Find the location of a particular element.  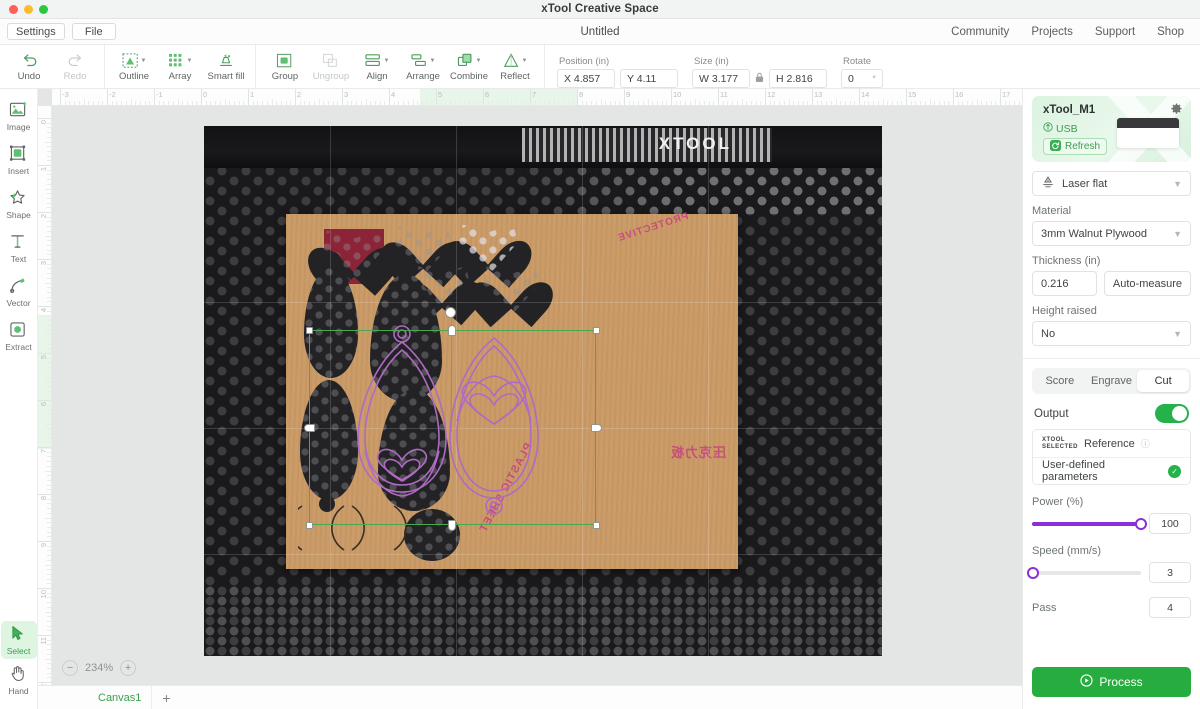

smart-fill-button: Smart fill is located at coordinates (226, 67).